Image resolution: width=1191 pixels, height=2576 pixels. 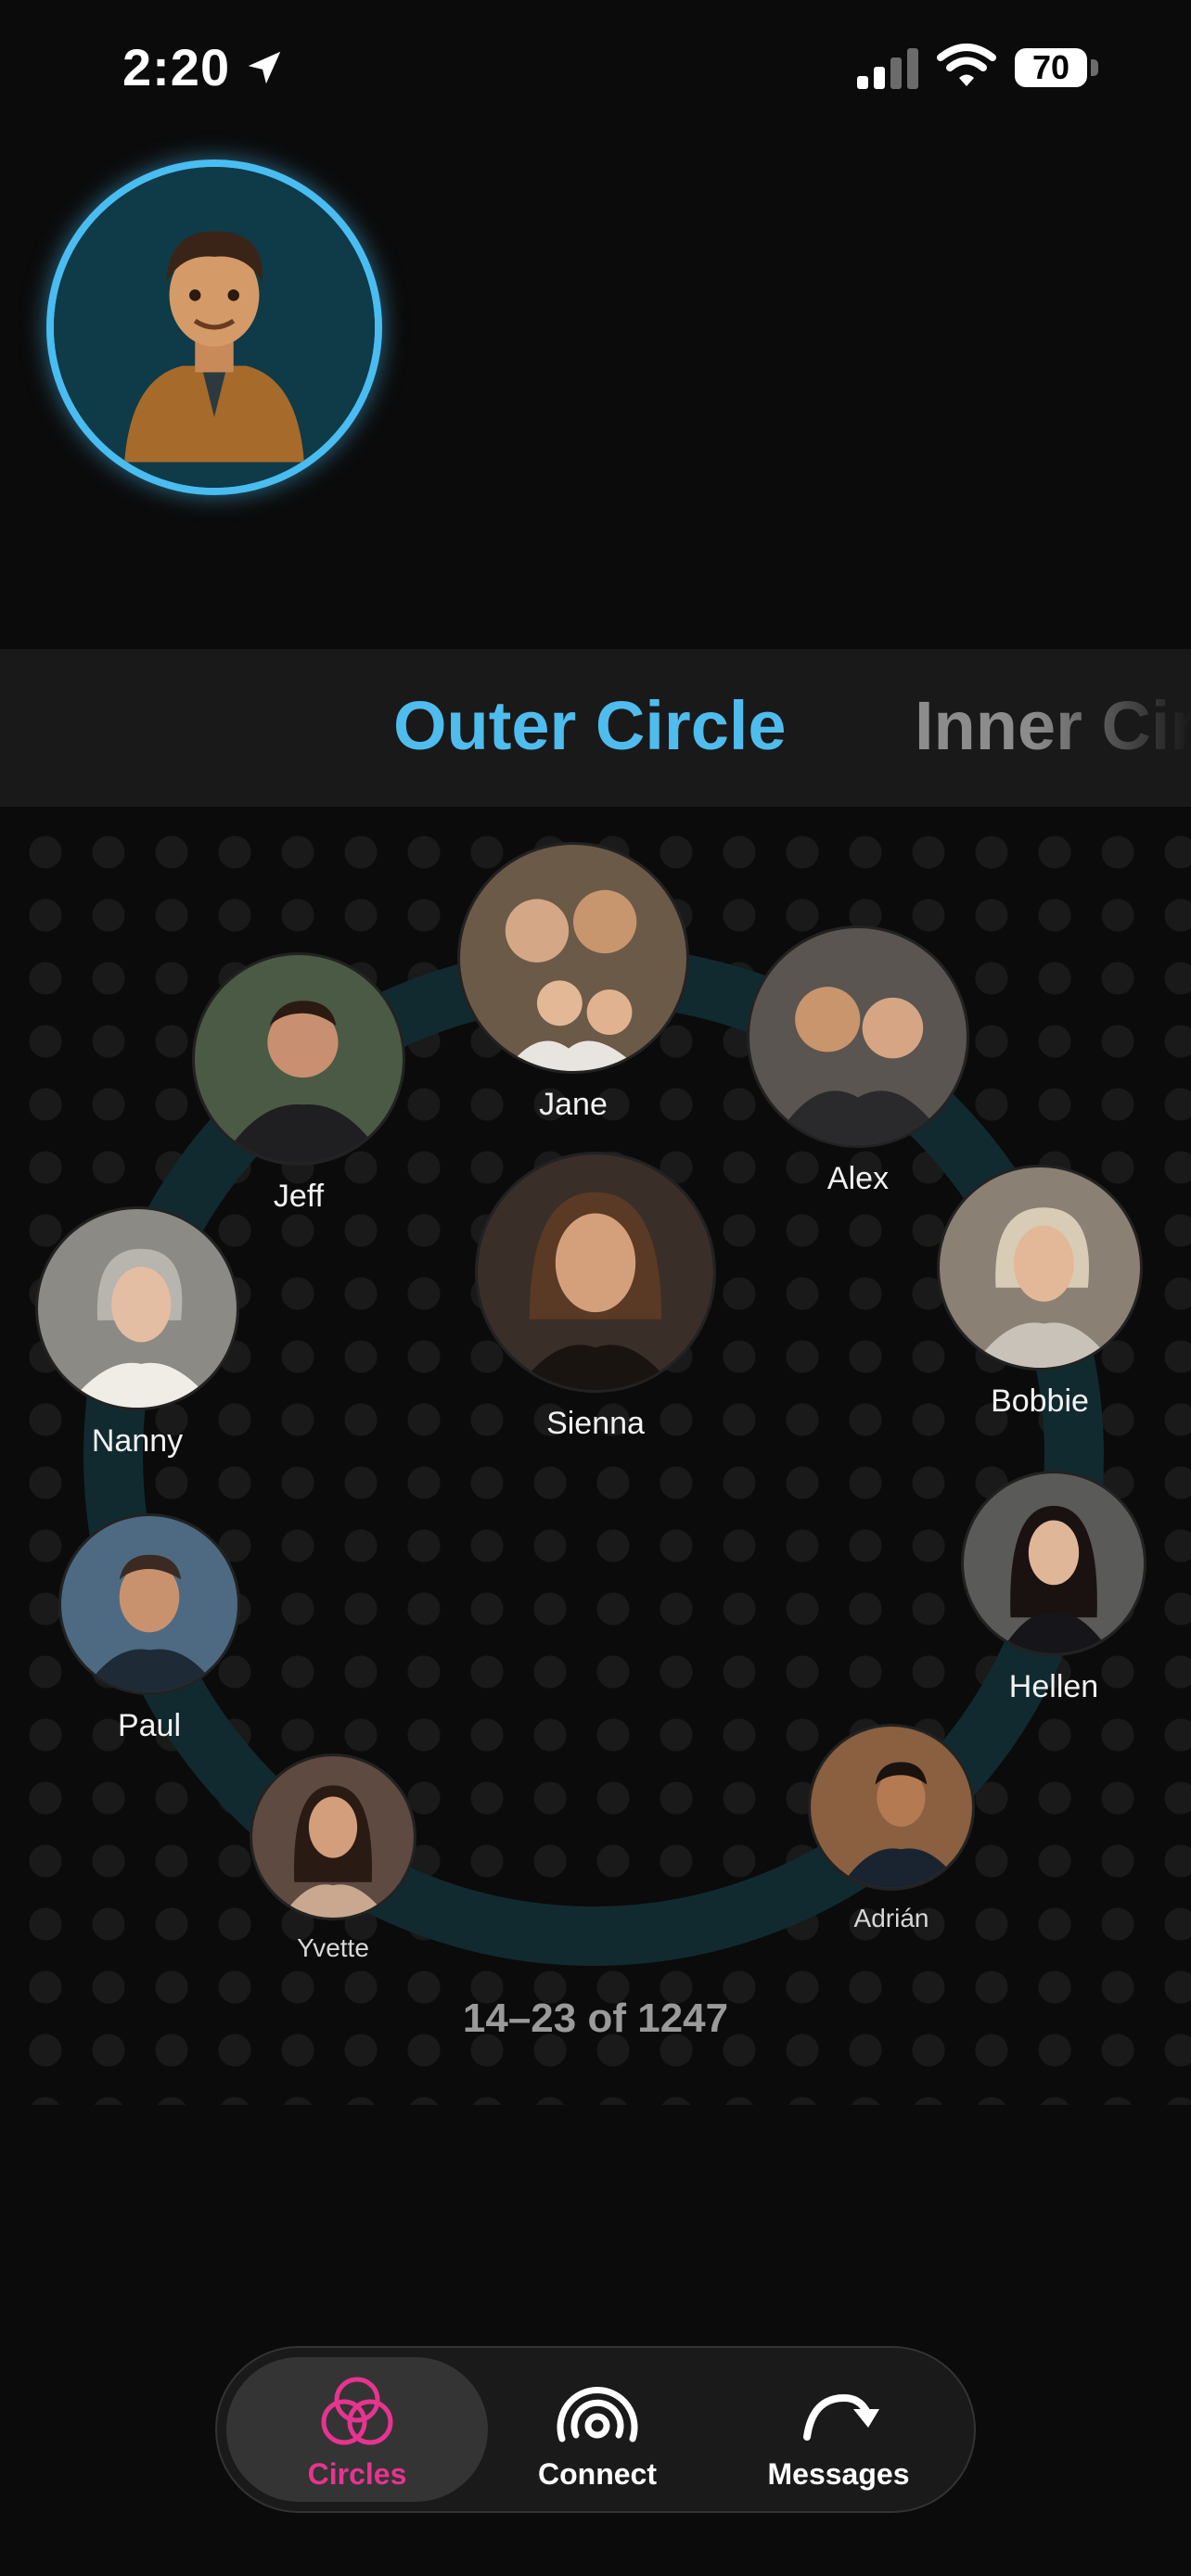 I want to click on battery-indicator: 70, so click(x=1051, y=67).